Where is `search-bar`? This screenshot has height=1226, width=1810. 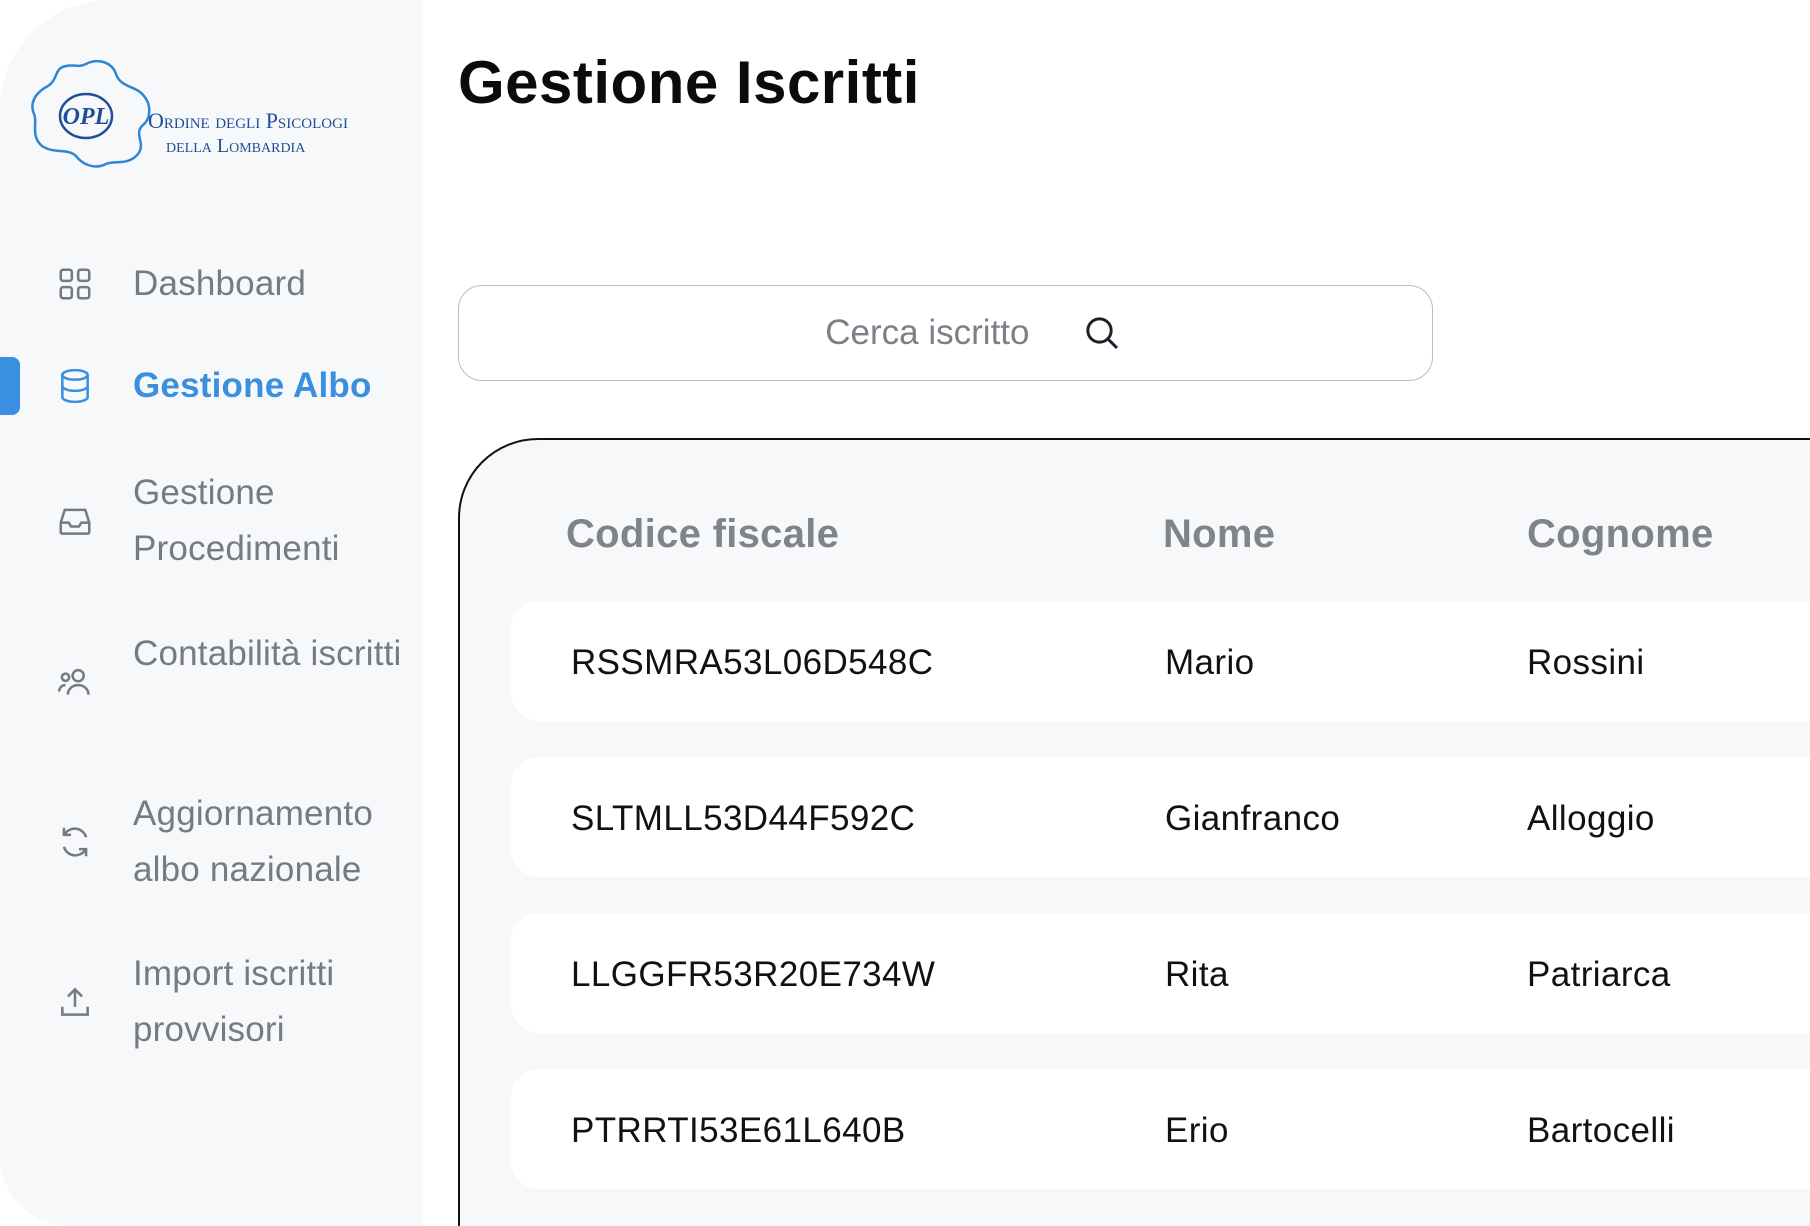 search-bar is located at coordinates (945, 333).